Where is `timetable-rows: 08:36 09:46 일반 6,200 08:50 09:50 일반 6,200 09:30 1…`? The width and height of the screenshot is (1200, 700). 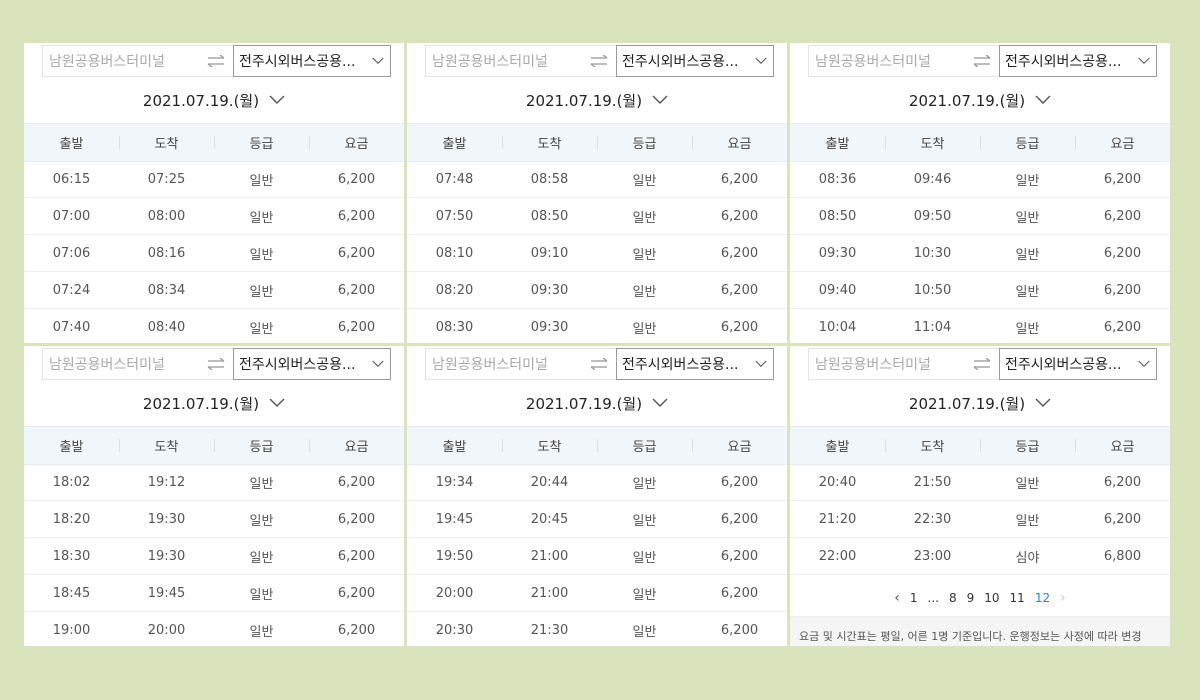 timetable-rows: 08:36 09:46 일반 6,200 08:50 09:50 일반 6,200 09:30 1… is located at coordinates (980, 252).